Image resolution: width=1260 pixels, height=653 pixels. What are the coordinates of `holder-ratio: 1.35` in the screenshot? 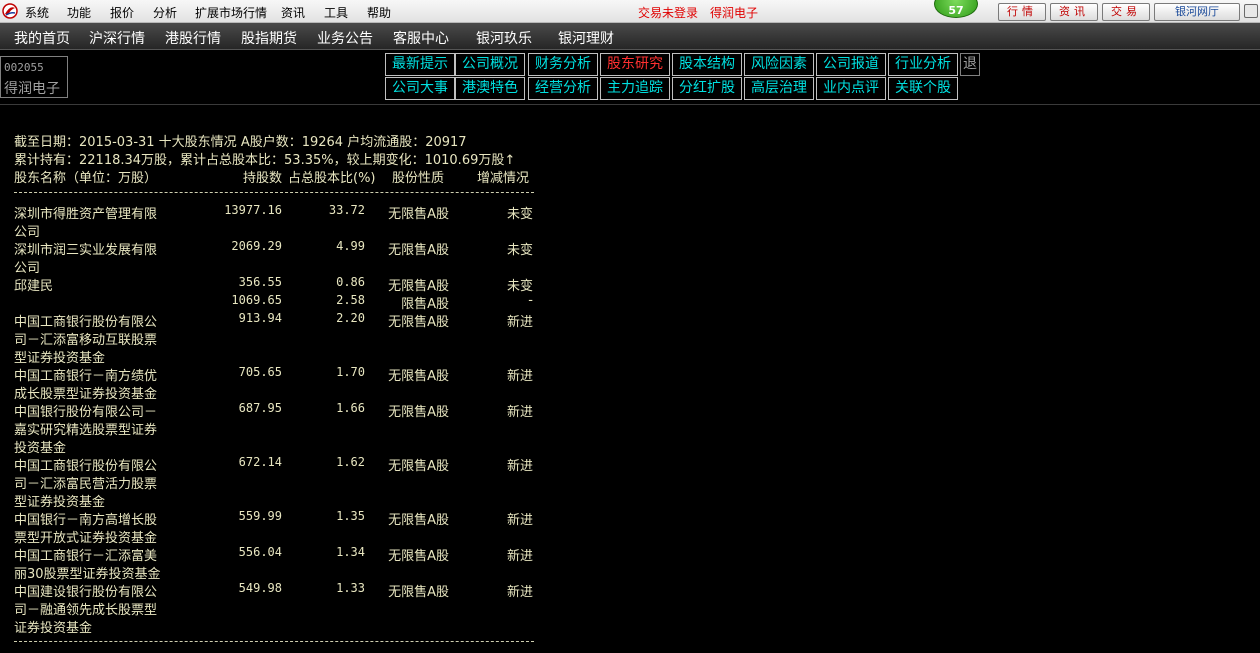 It's located at (350, 516).